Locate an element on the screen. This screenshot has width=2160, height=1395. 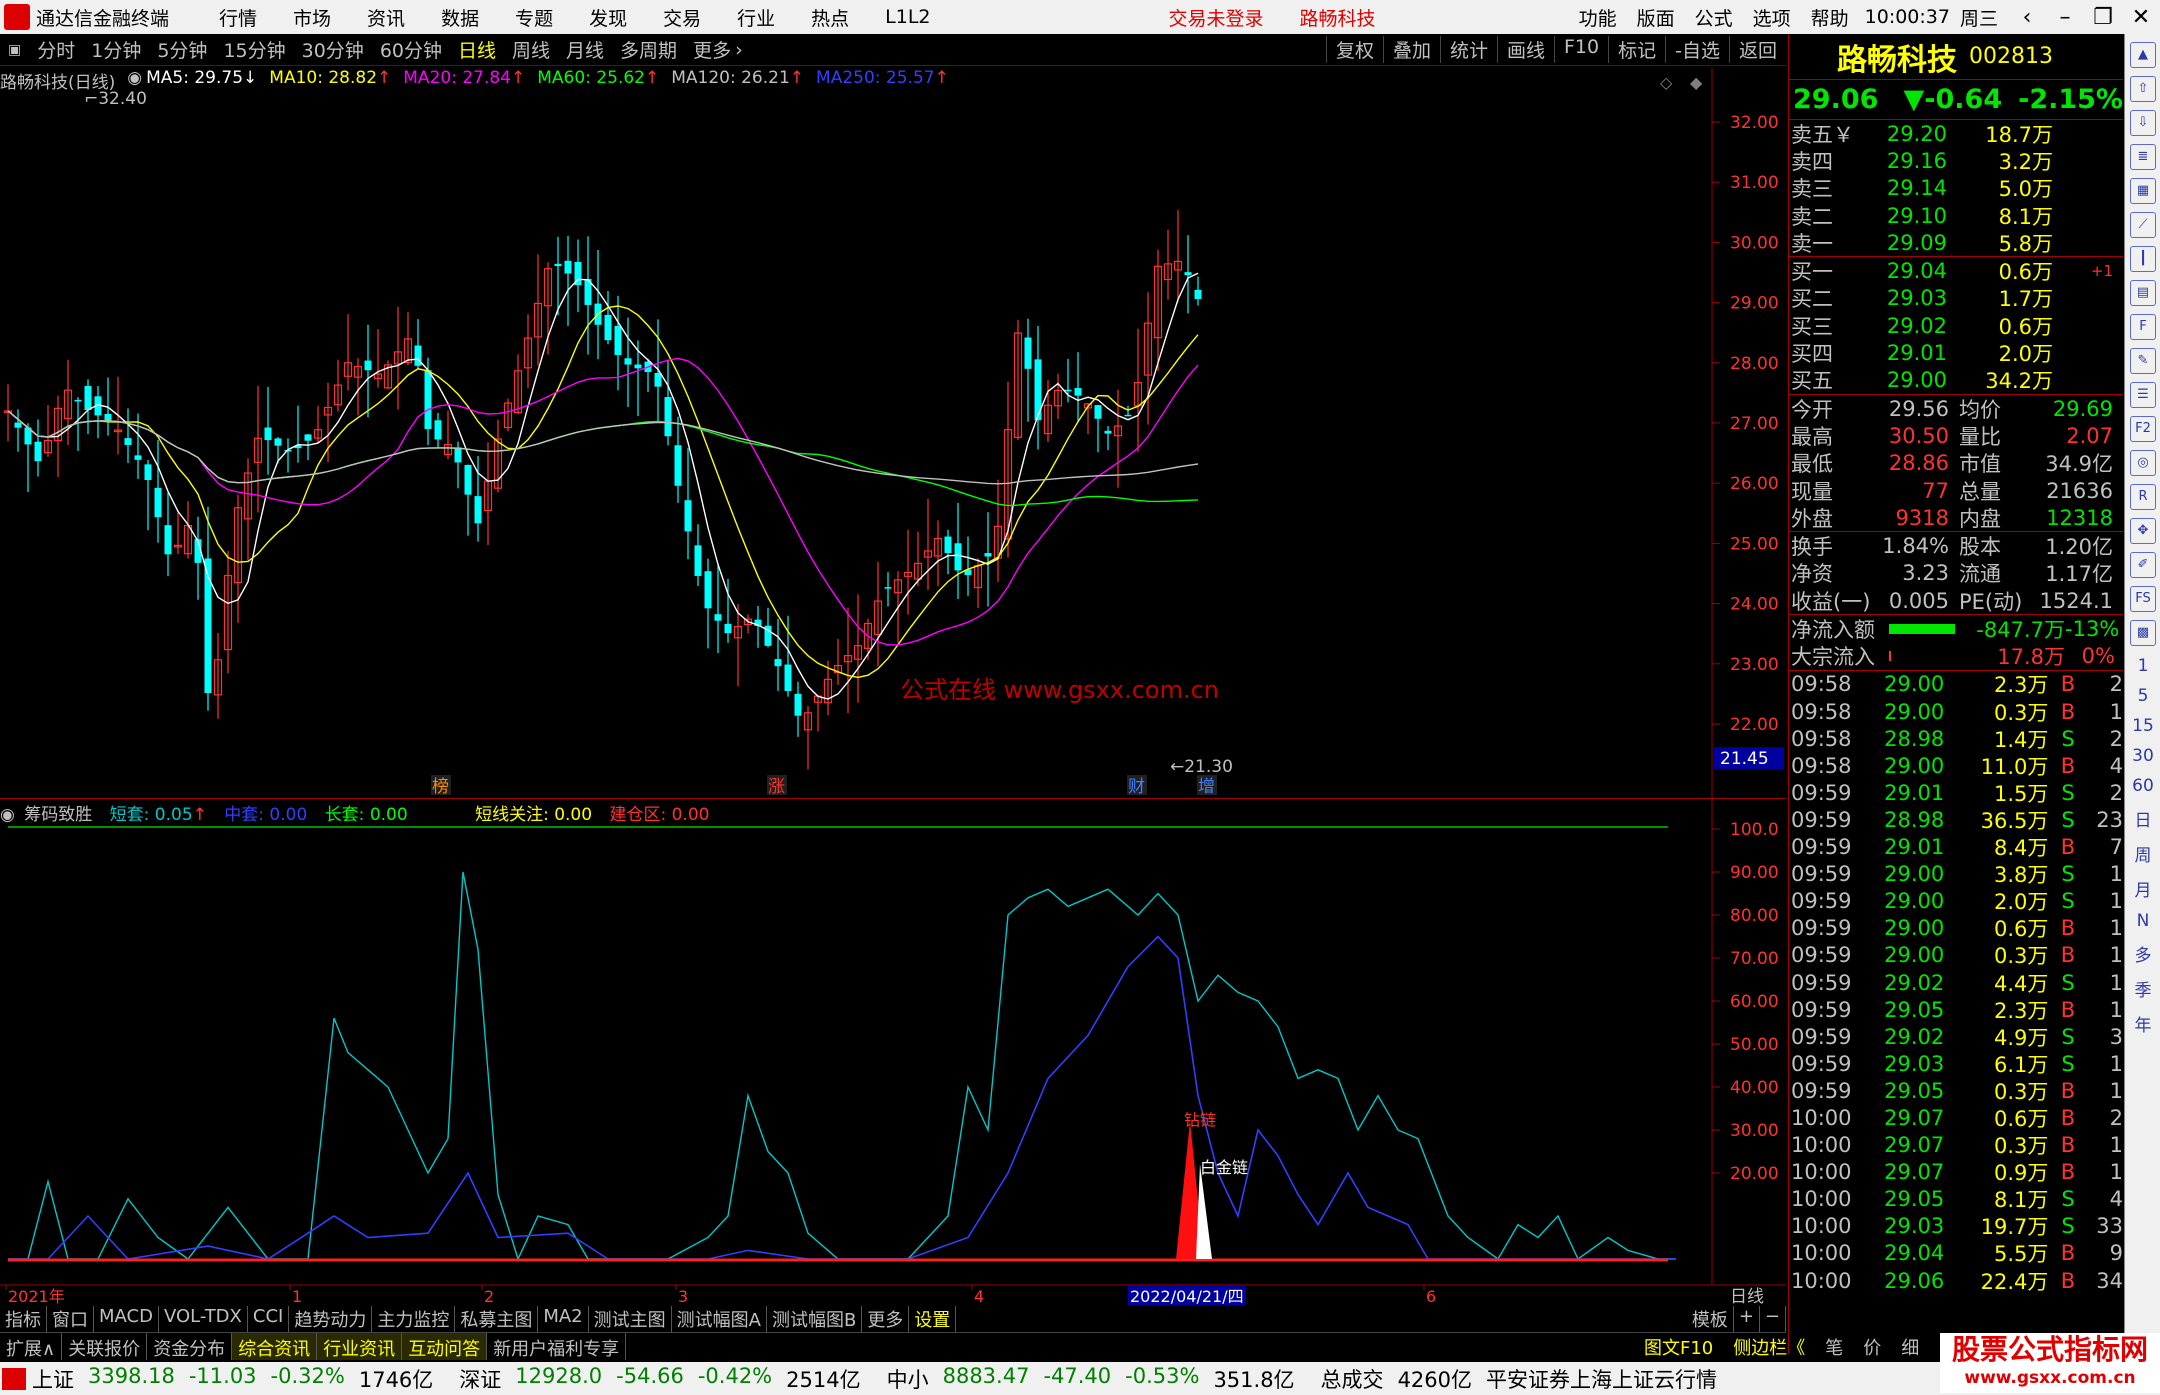
period-monthly: 月线 is located at coordinates (585, 49).